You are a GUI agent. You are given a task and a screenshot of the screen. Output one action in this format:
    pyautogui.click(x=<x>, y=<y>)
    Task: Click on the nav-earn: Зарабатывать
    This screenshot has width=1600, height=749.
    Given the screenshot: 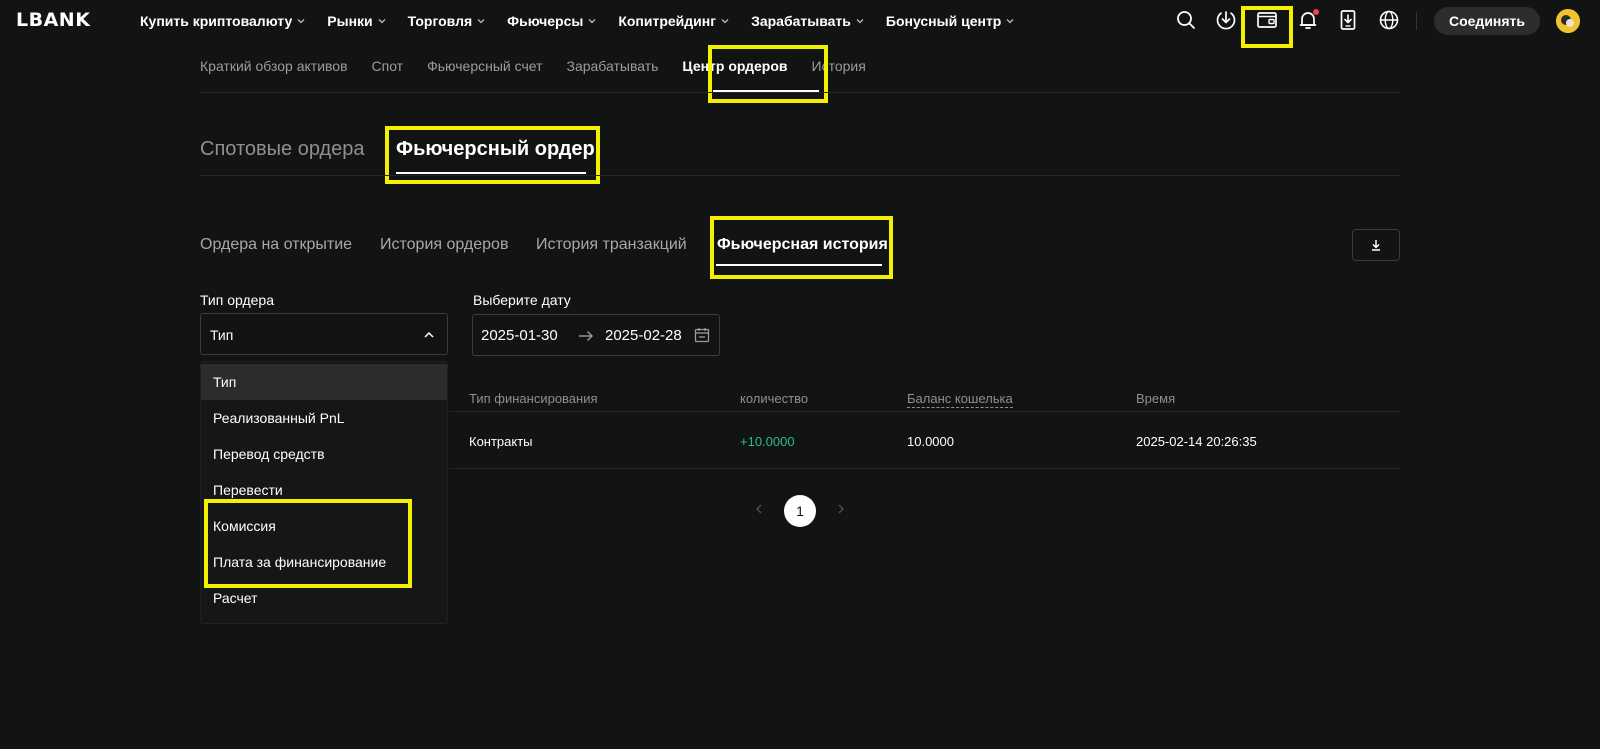 What is the action you would take?
    pyautogui.click(x=808, y=21)
    